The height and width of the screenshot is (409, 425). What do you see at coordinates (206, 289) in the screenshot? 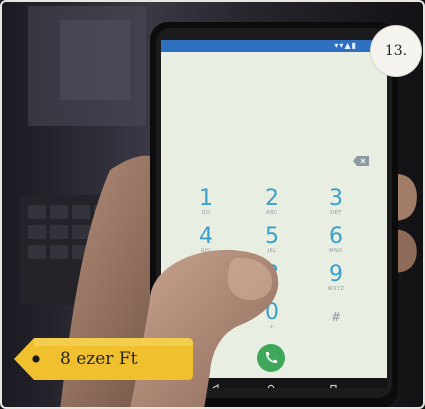
I see `dial-key-letters: PQRS` at bounding box center [206, 289].